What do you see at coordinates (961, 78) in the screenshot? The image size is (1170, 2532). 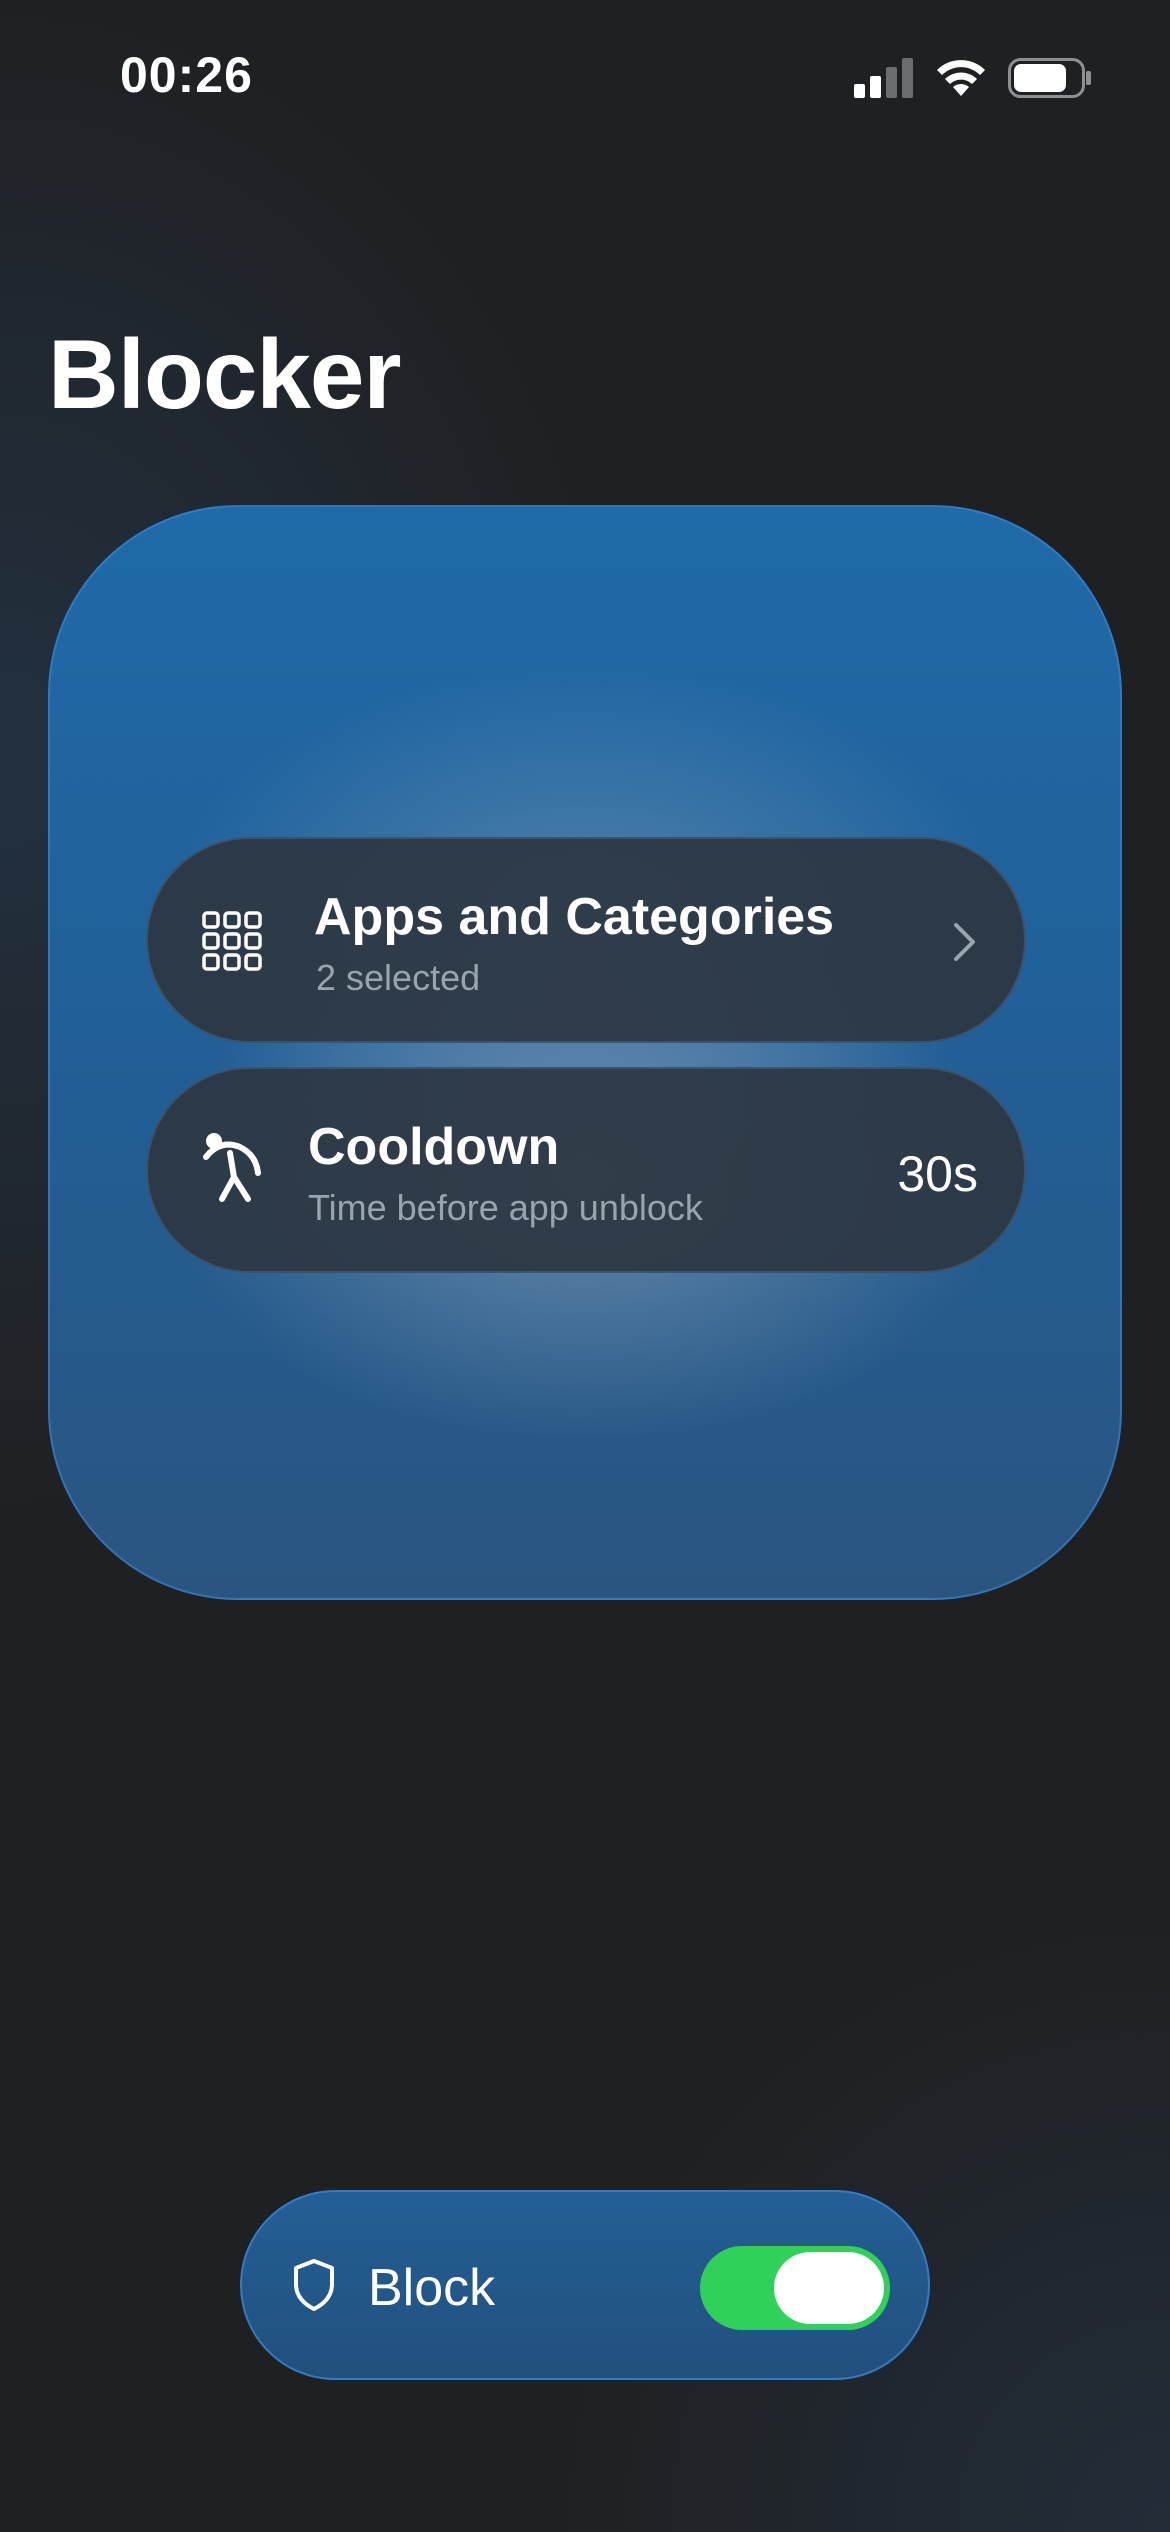 I see `wifi-icon` at bounding box center [961, 78].